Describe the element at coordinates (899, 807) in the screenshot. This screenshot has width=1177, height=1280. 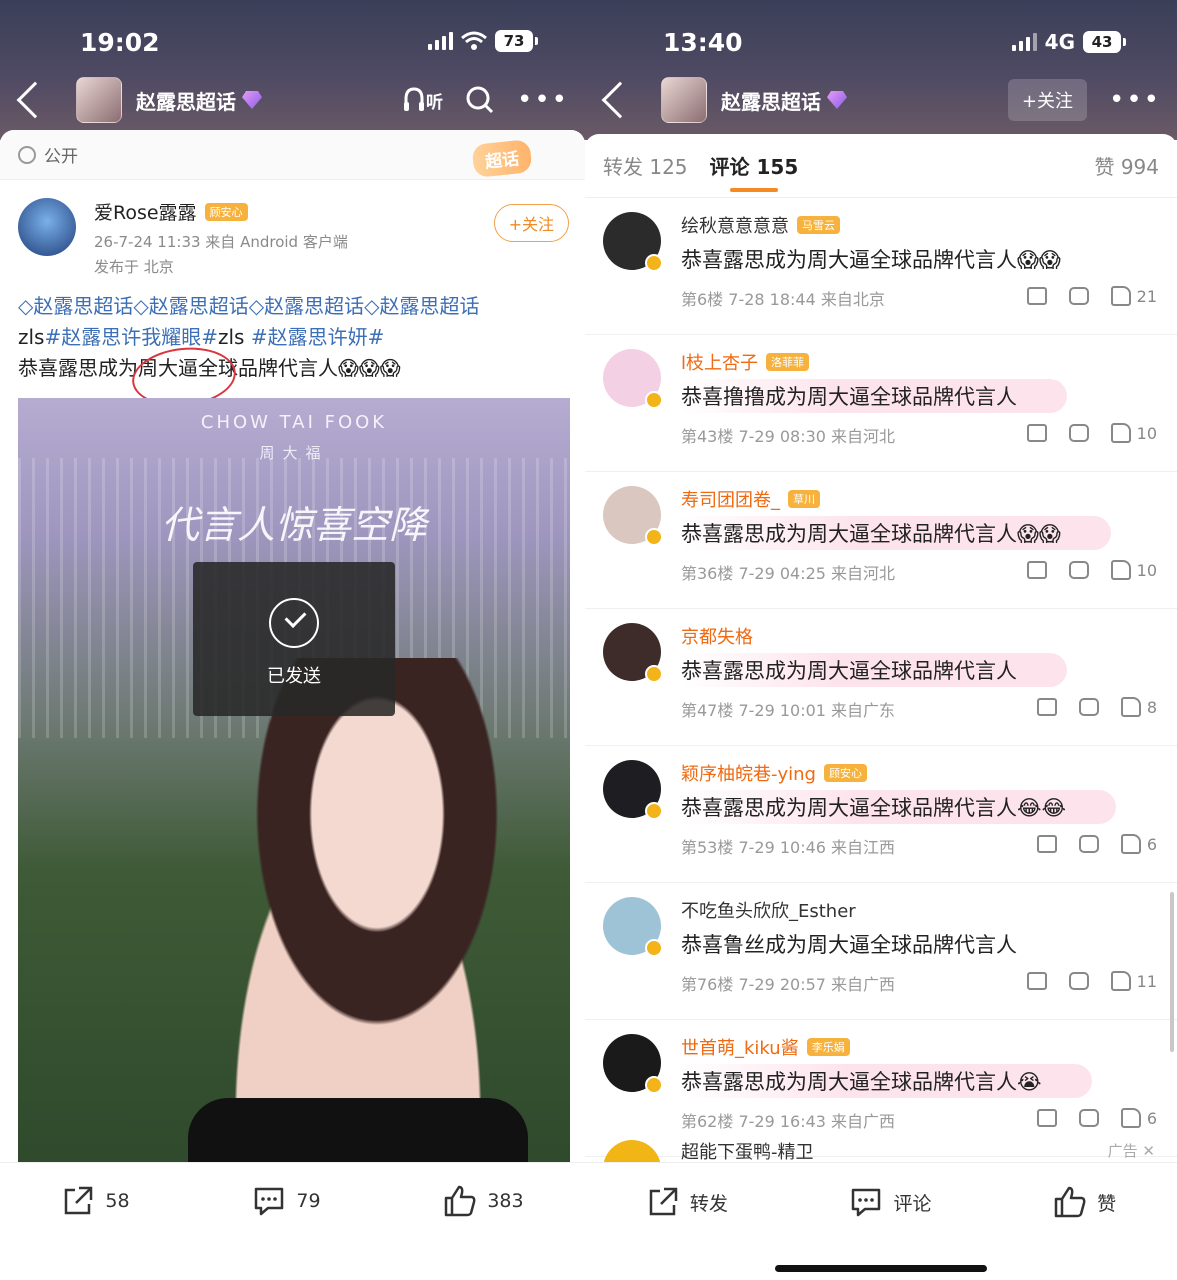
I see `comment-text: 恭喜露思成为周大逼全球品牌代言人😂😂` at that location.